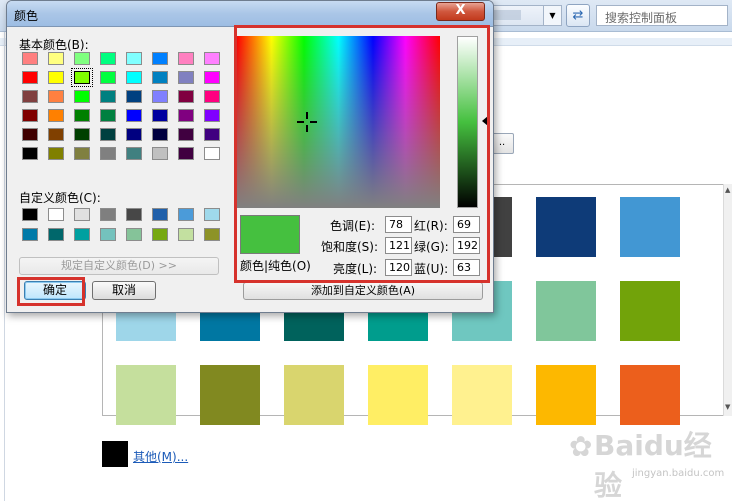 The height and width of the screenshot is (501, 732). Describe the element at coordinates (250, 14) in the screenshot. I see `dialog-titlebar: 颜色 X` at that location.